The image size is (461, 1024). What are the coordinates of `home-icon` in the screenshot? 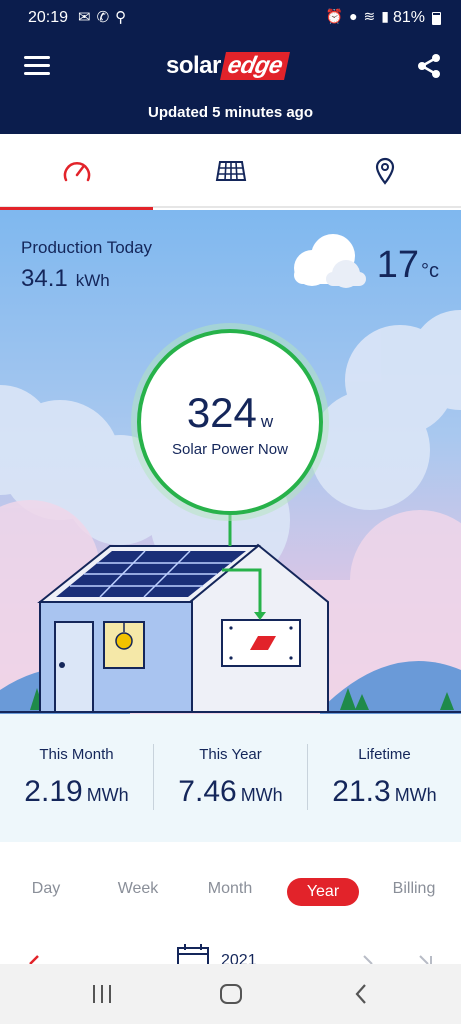 It's located at (231, 994).